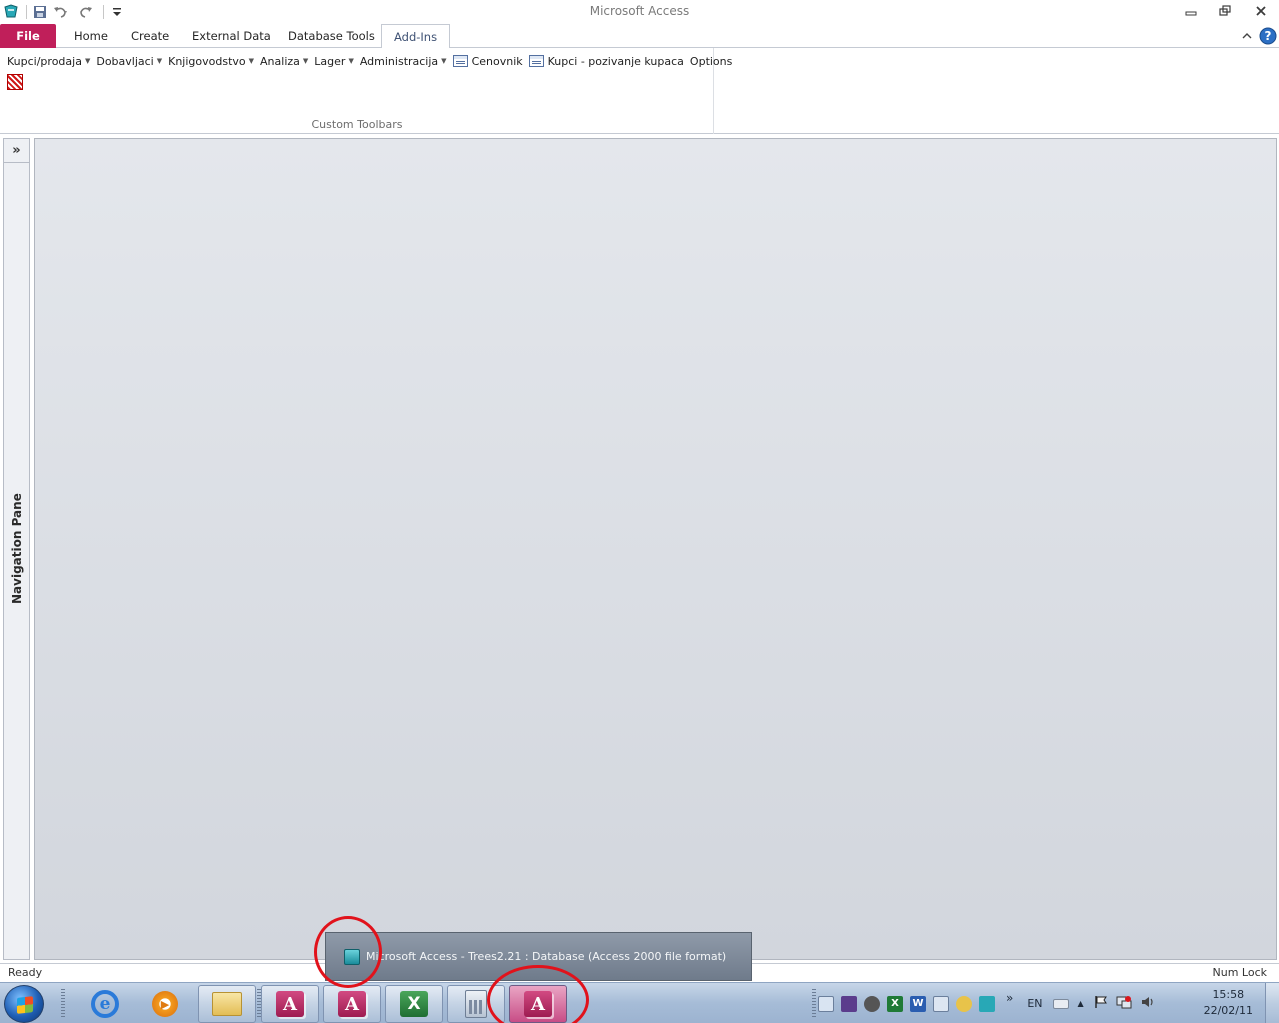 The image size is (1279, 1023). I want to click on menu-kupci-prodaja: Kupci/prodaja ▼, so click(48, 61).